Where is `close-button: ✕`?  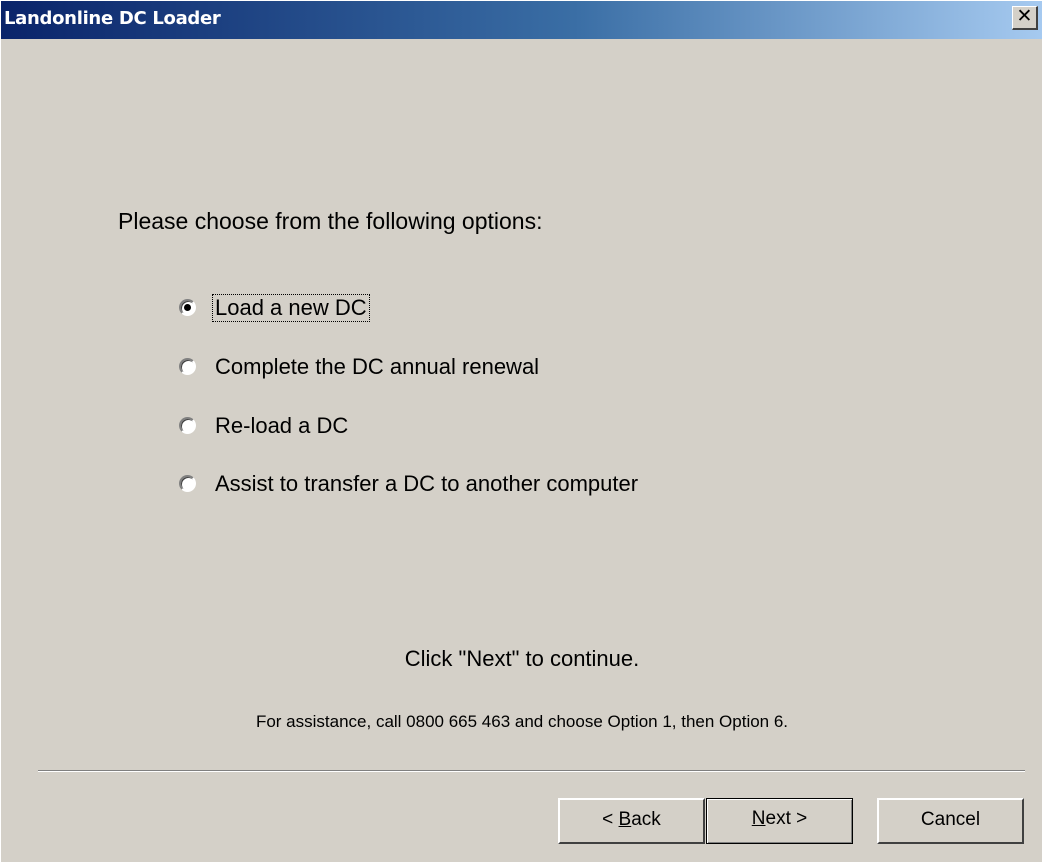
close-button: ✕ is located at coordinates (1025, 18).